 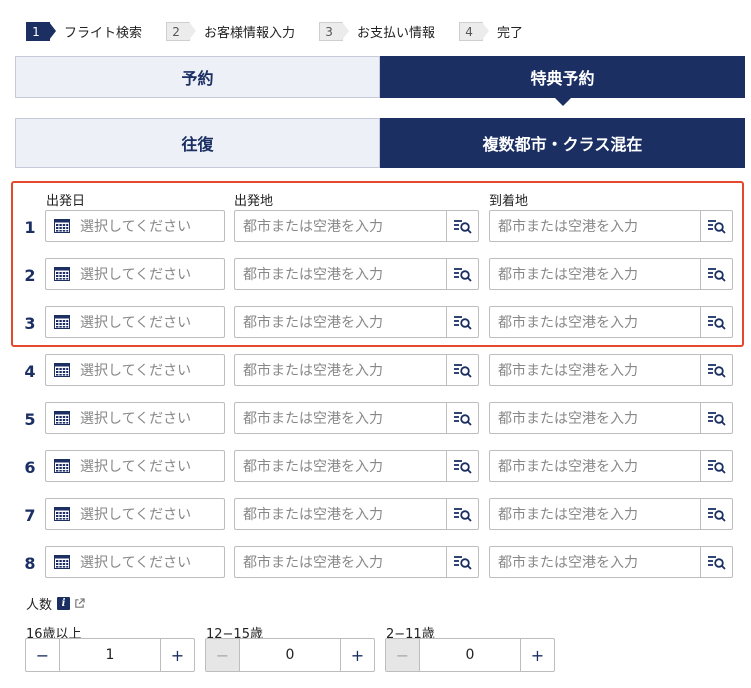 I want to click on passenger-title-label: 人数, so click(x=39, y=605).